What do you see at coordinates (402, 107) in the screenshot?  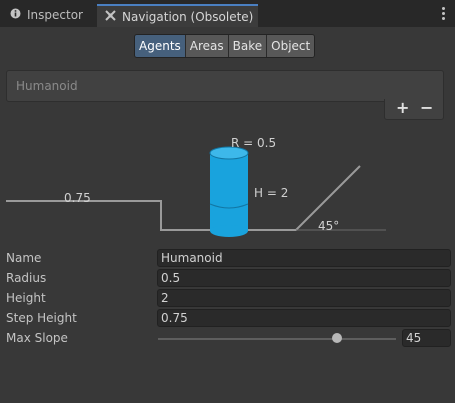 I see `add-agent-button: +` at bounding box center [402, 107].